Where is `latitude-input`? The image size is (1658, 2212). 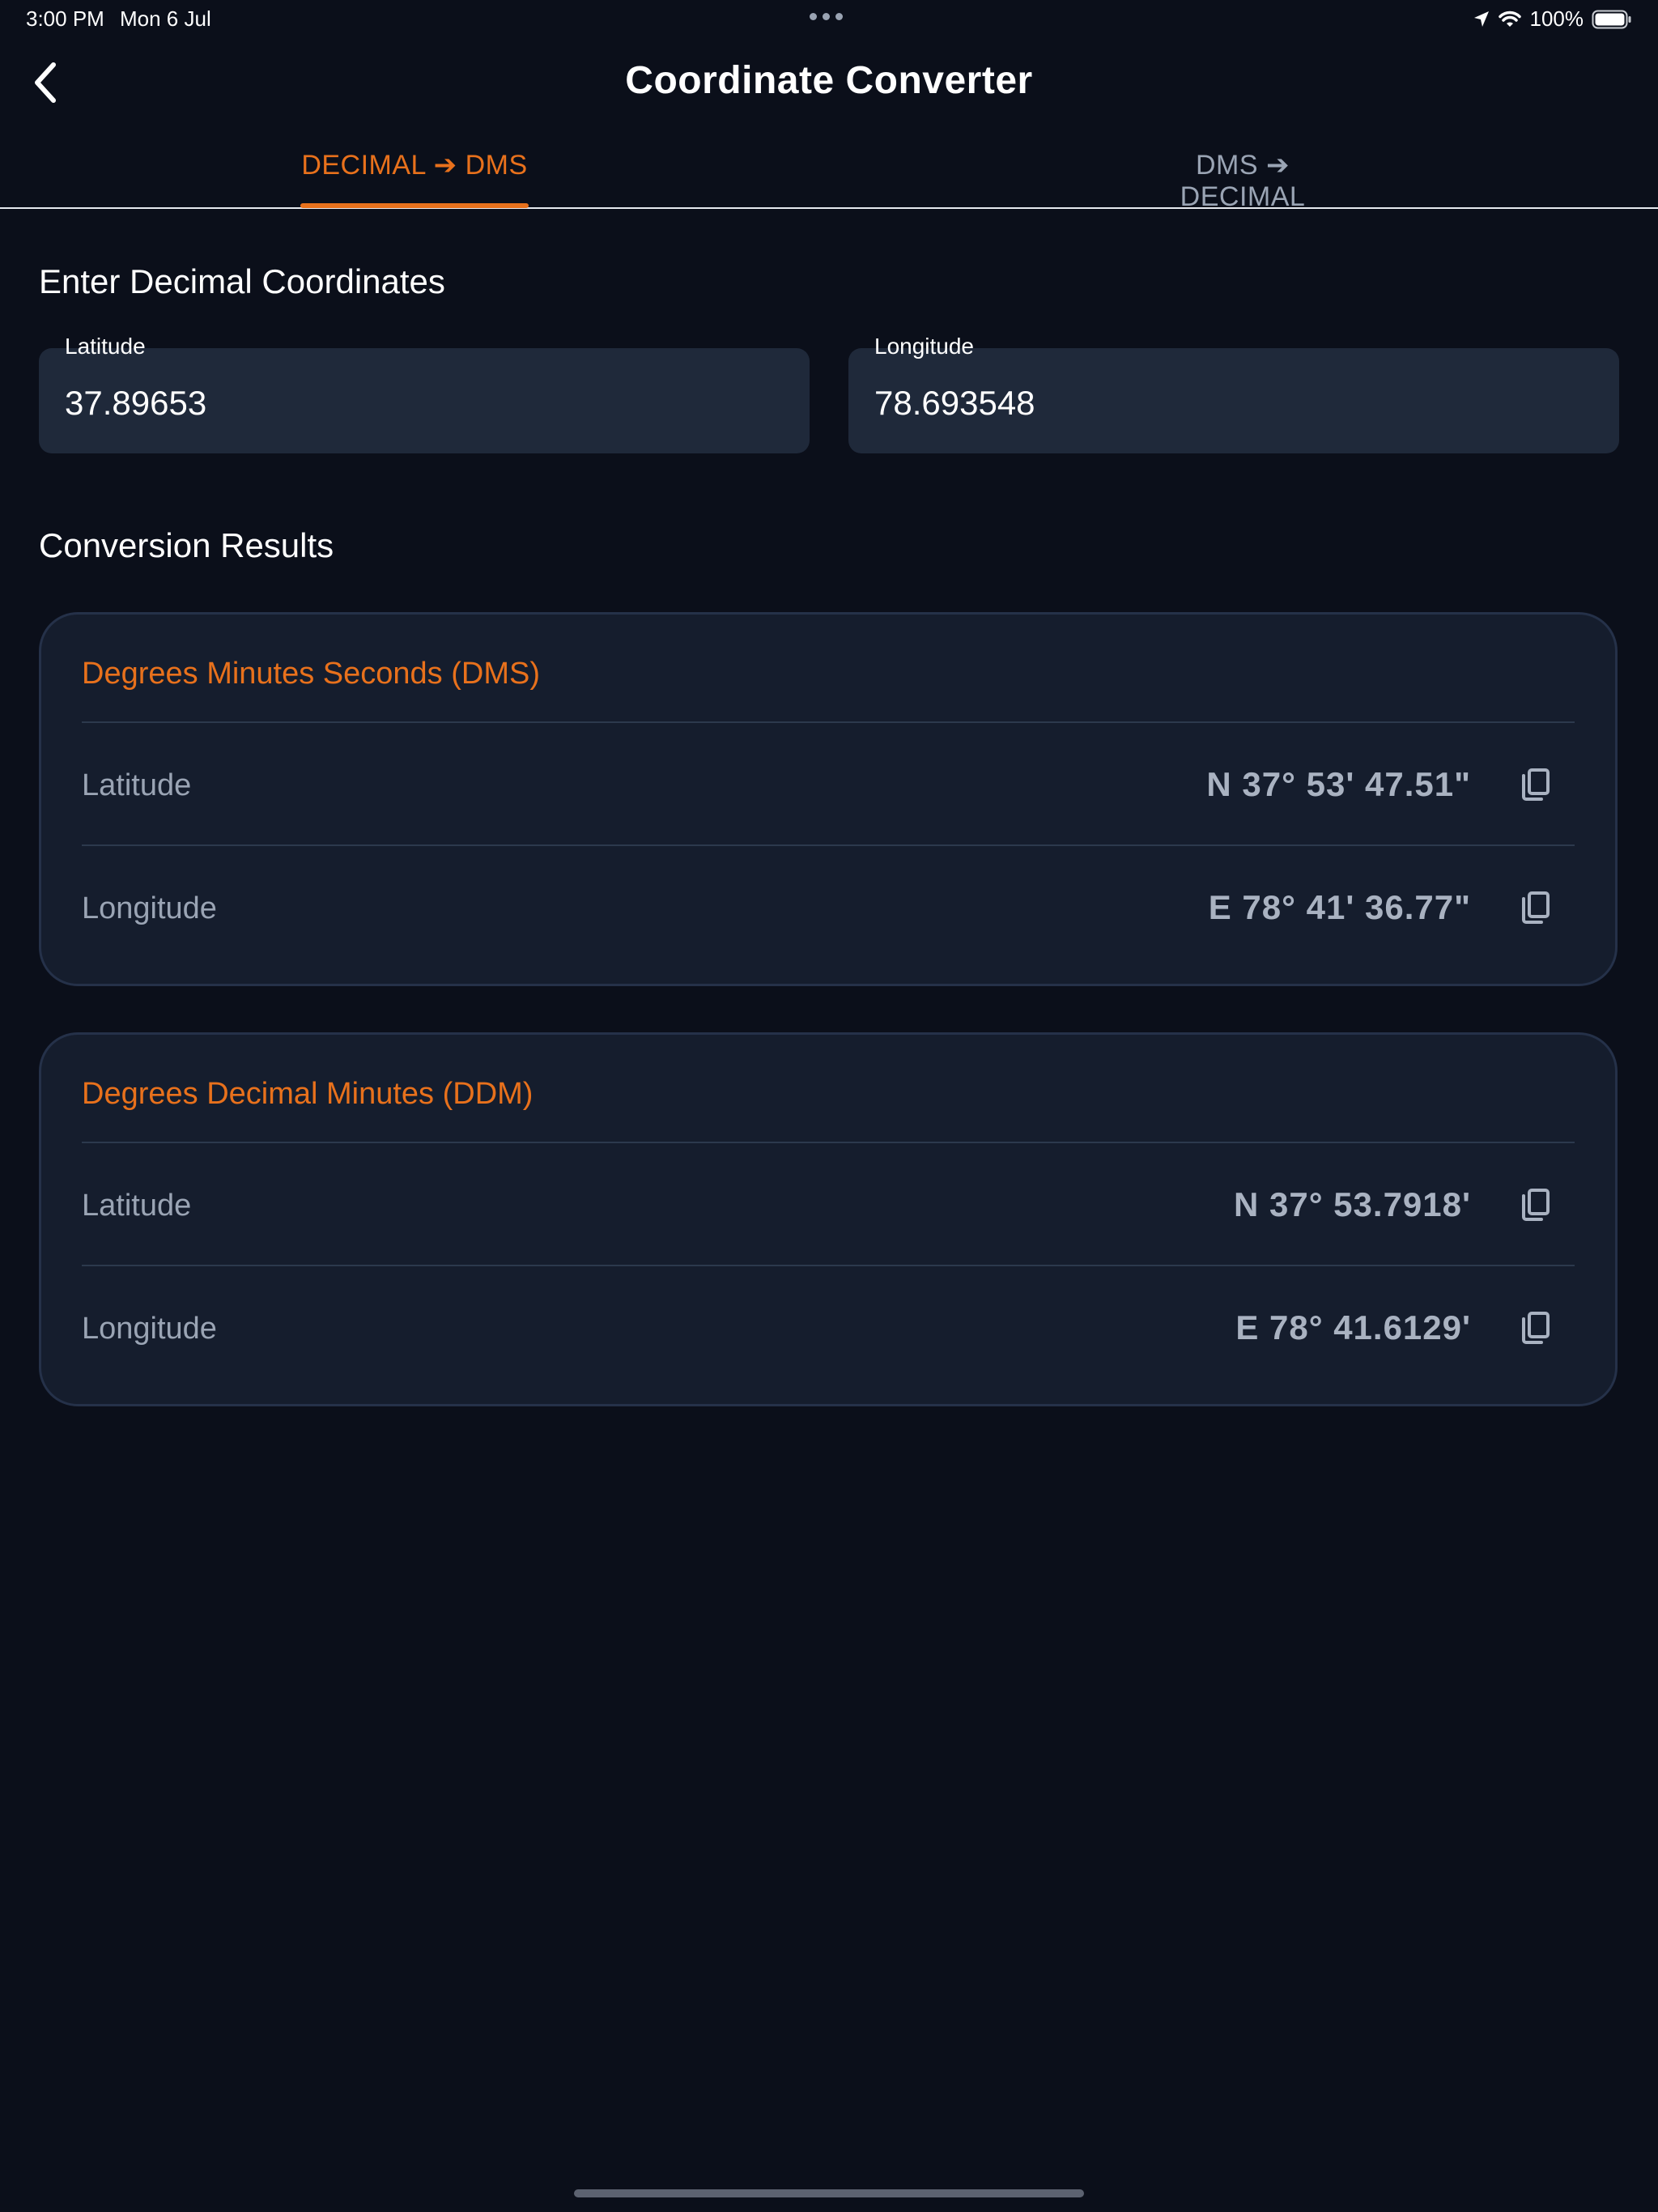 latitude-input is located at coordinates (421, 404).